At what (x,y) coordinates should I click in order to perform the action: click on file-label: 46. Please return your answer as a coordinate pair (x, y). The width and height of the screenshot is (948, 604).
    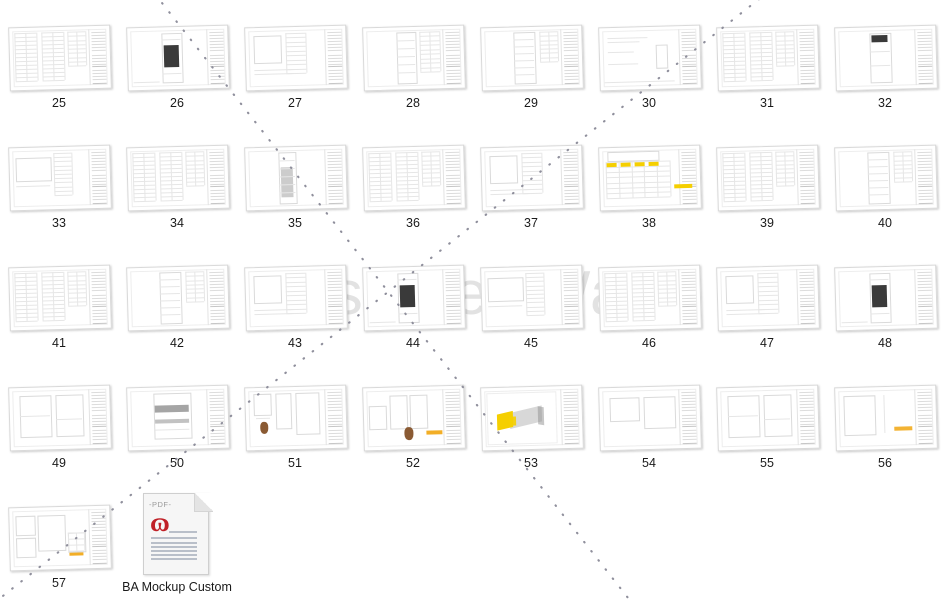
    Looking at the image, I should click on (649, 343).